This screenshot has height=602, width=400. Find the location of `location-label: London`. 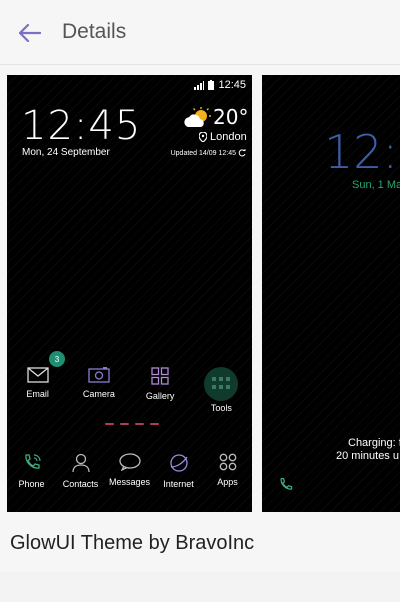

location-label: London is located at coordinates (228, 137).